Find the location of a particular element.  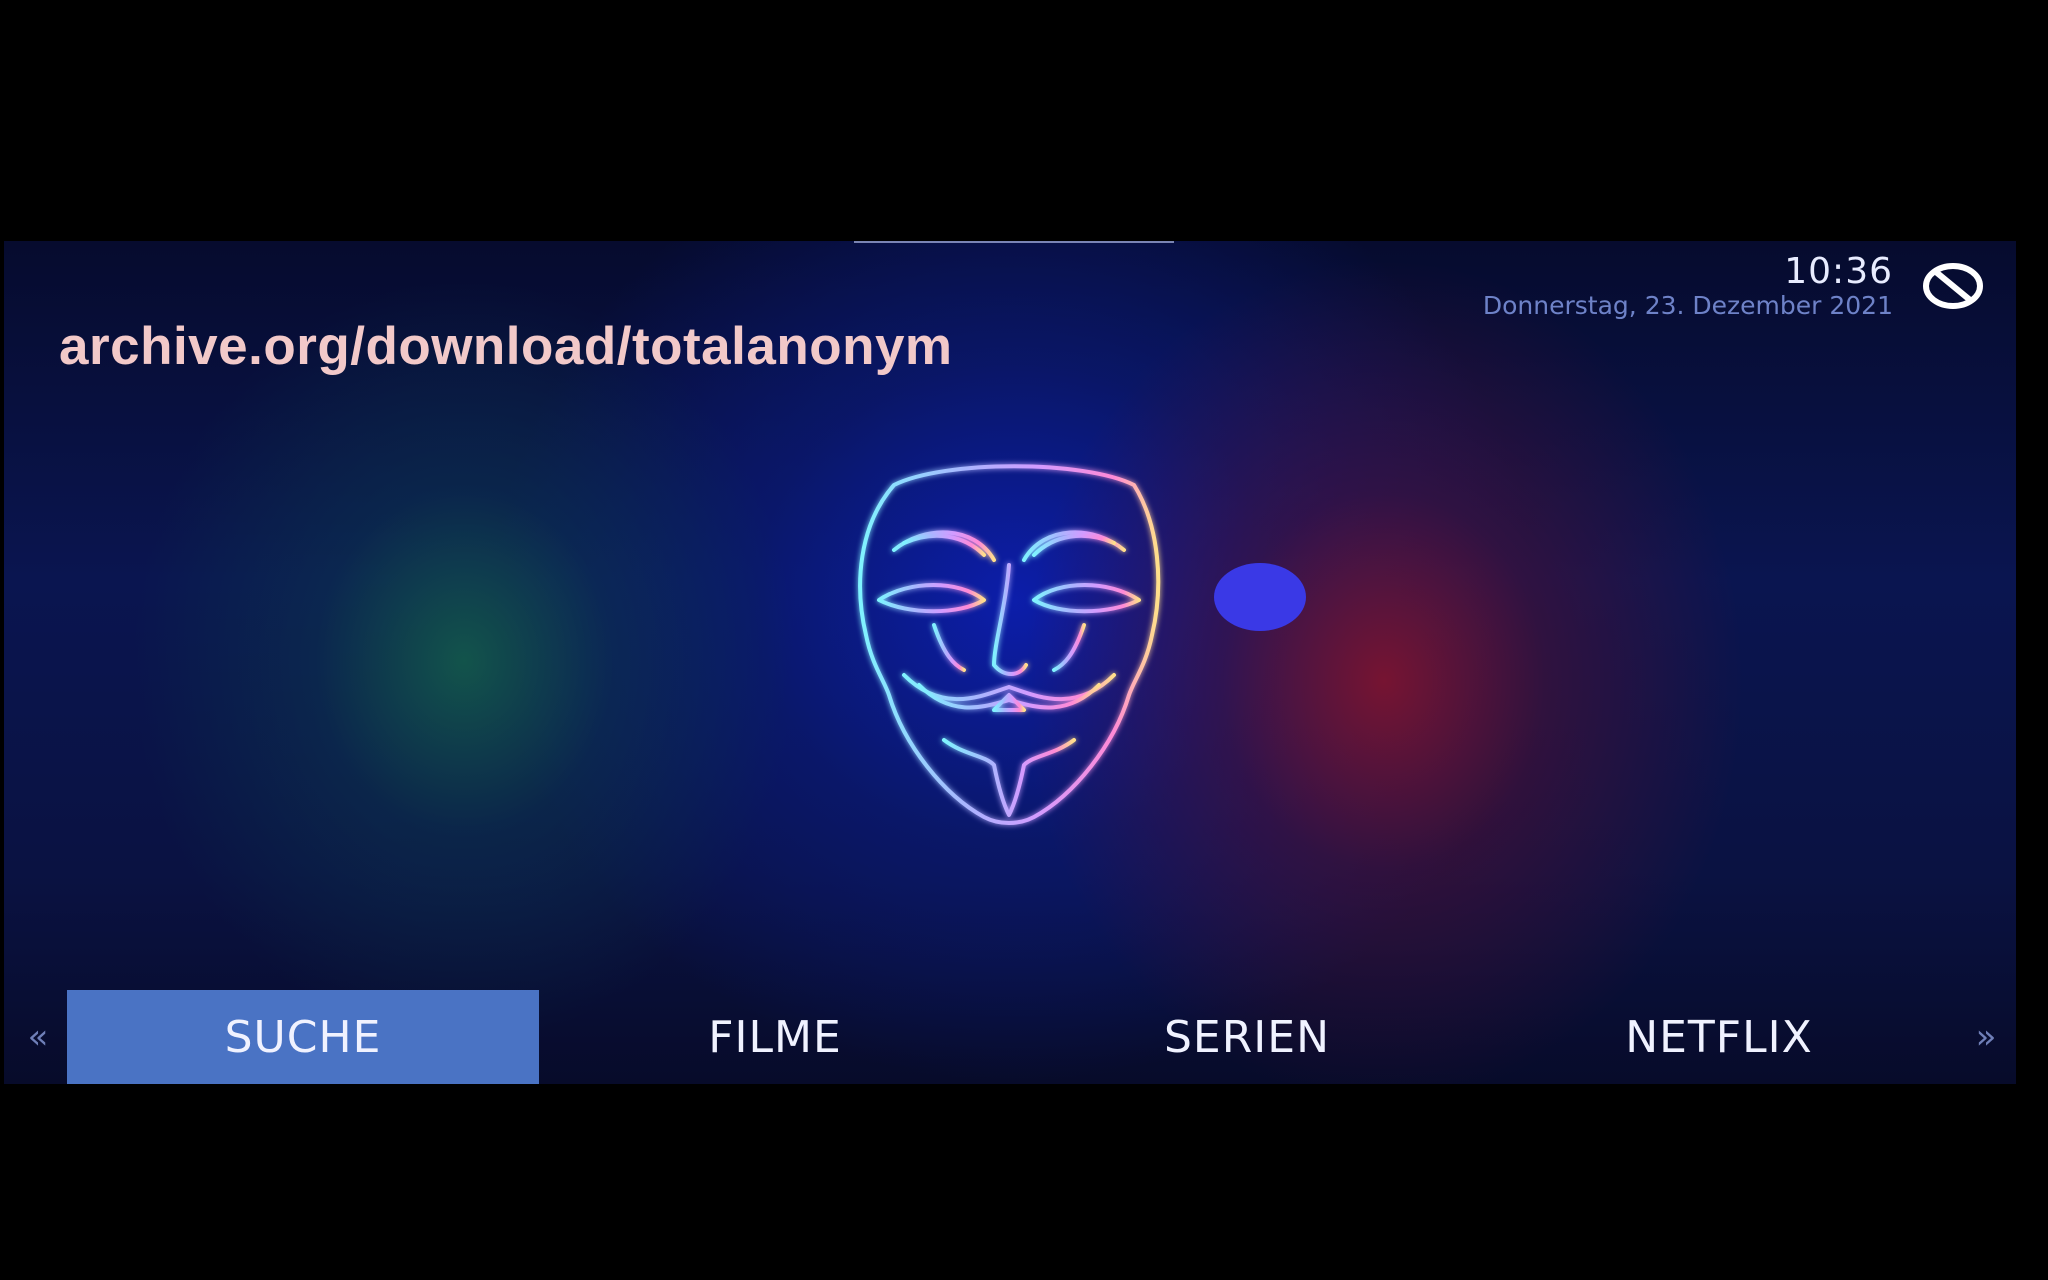

top-indicator-line is located at coordinates (1014, 242).